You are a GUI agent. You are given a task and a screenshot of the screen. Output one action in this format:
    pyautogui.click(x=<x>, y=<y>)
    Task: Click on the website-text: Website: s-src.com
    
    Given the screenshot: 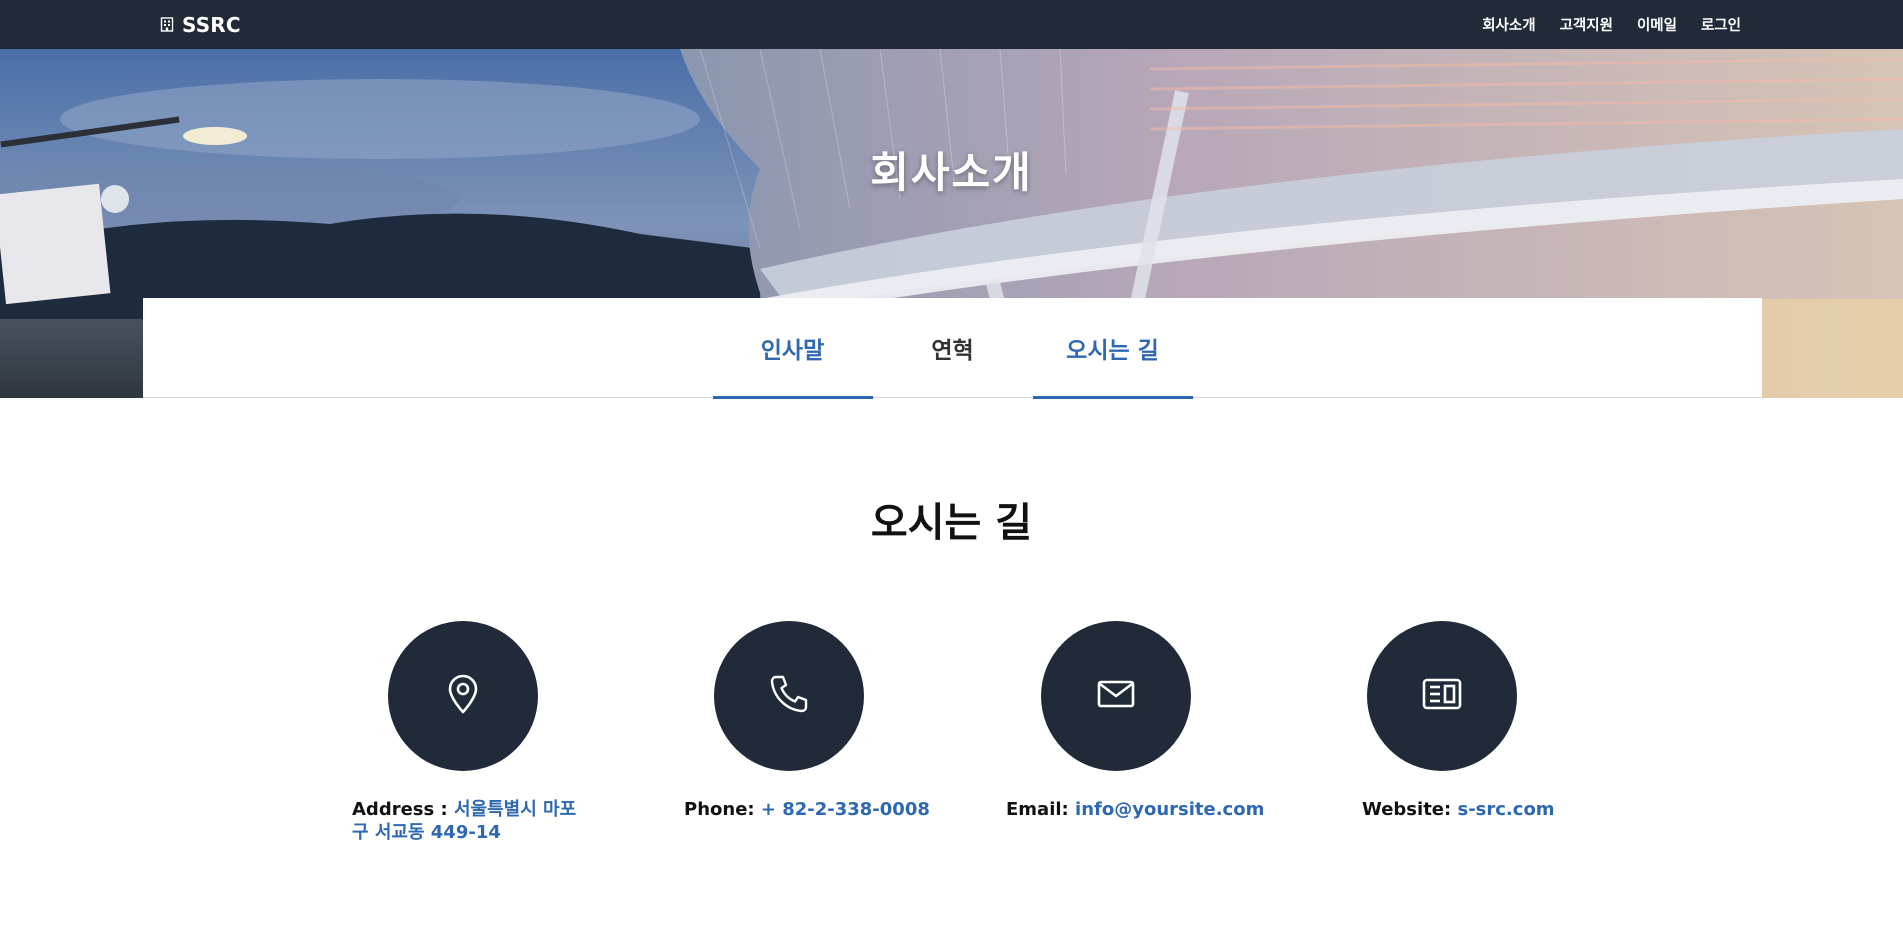 What is the action you would take?
    pyautogui.click(x=1458, y=809)
    